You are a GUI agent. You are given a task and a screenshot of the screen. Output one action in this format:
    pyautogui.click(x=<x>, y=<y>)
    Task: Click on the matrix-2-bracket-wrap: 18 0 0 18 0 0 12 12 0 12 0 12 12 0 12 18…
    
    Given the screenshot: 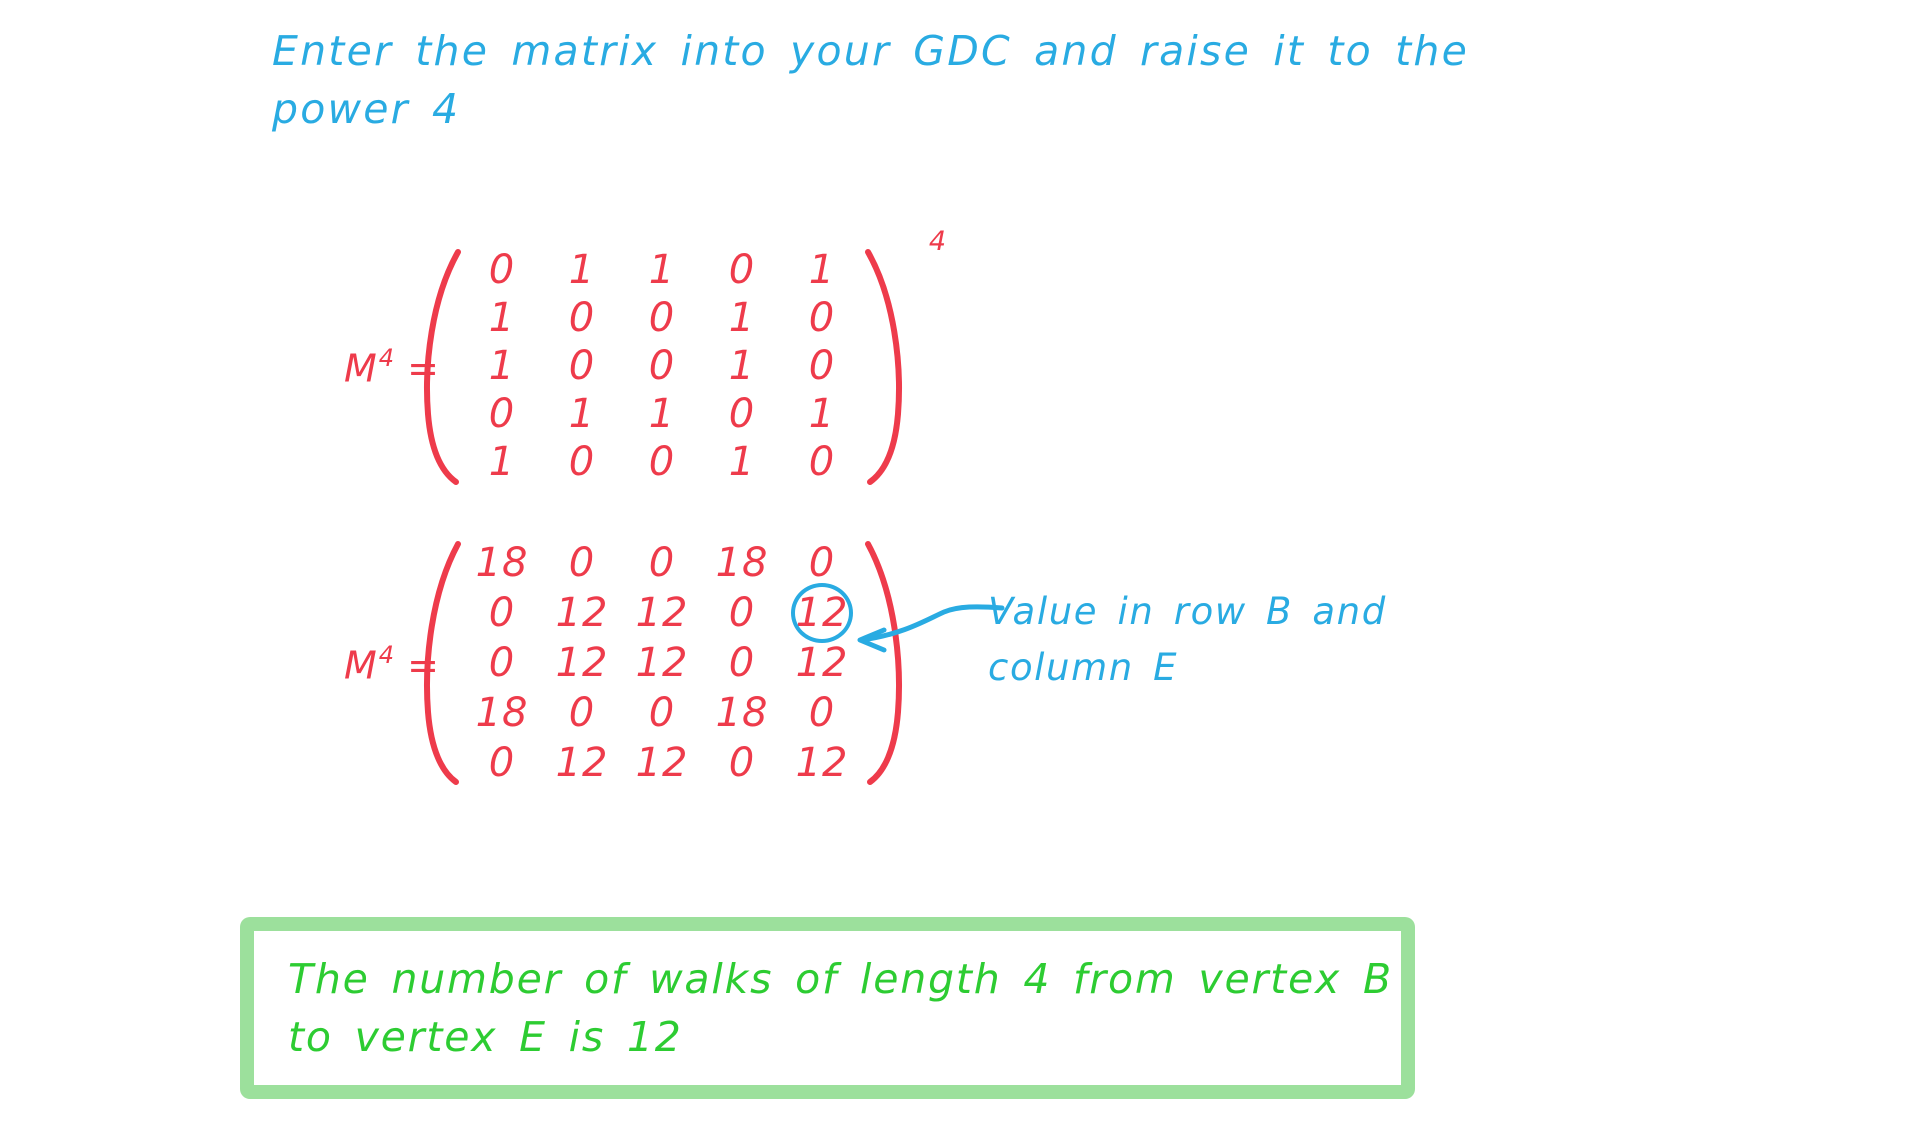 What is the action you would take?
    pyautogui.click(x=663, y=663)
    